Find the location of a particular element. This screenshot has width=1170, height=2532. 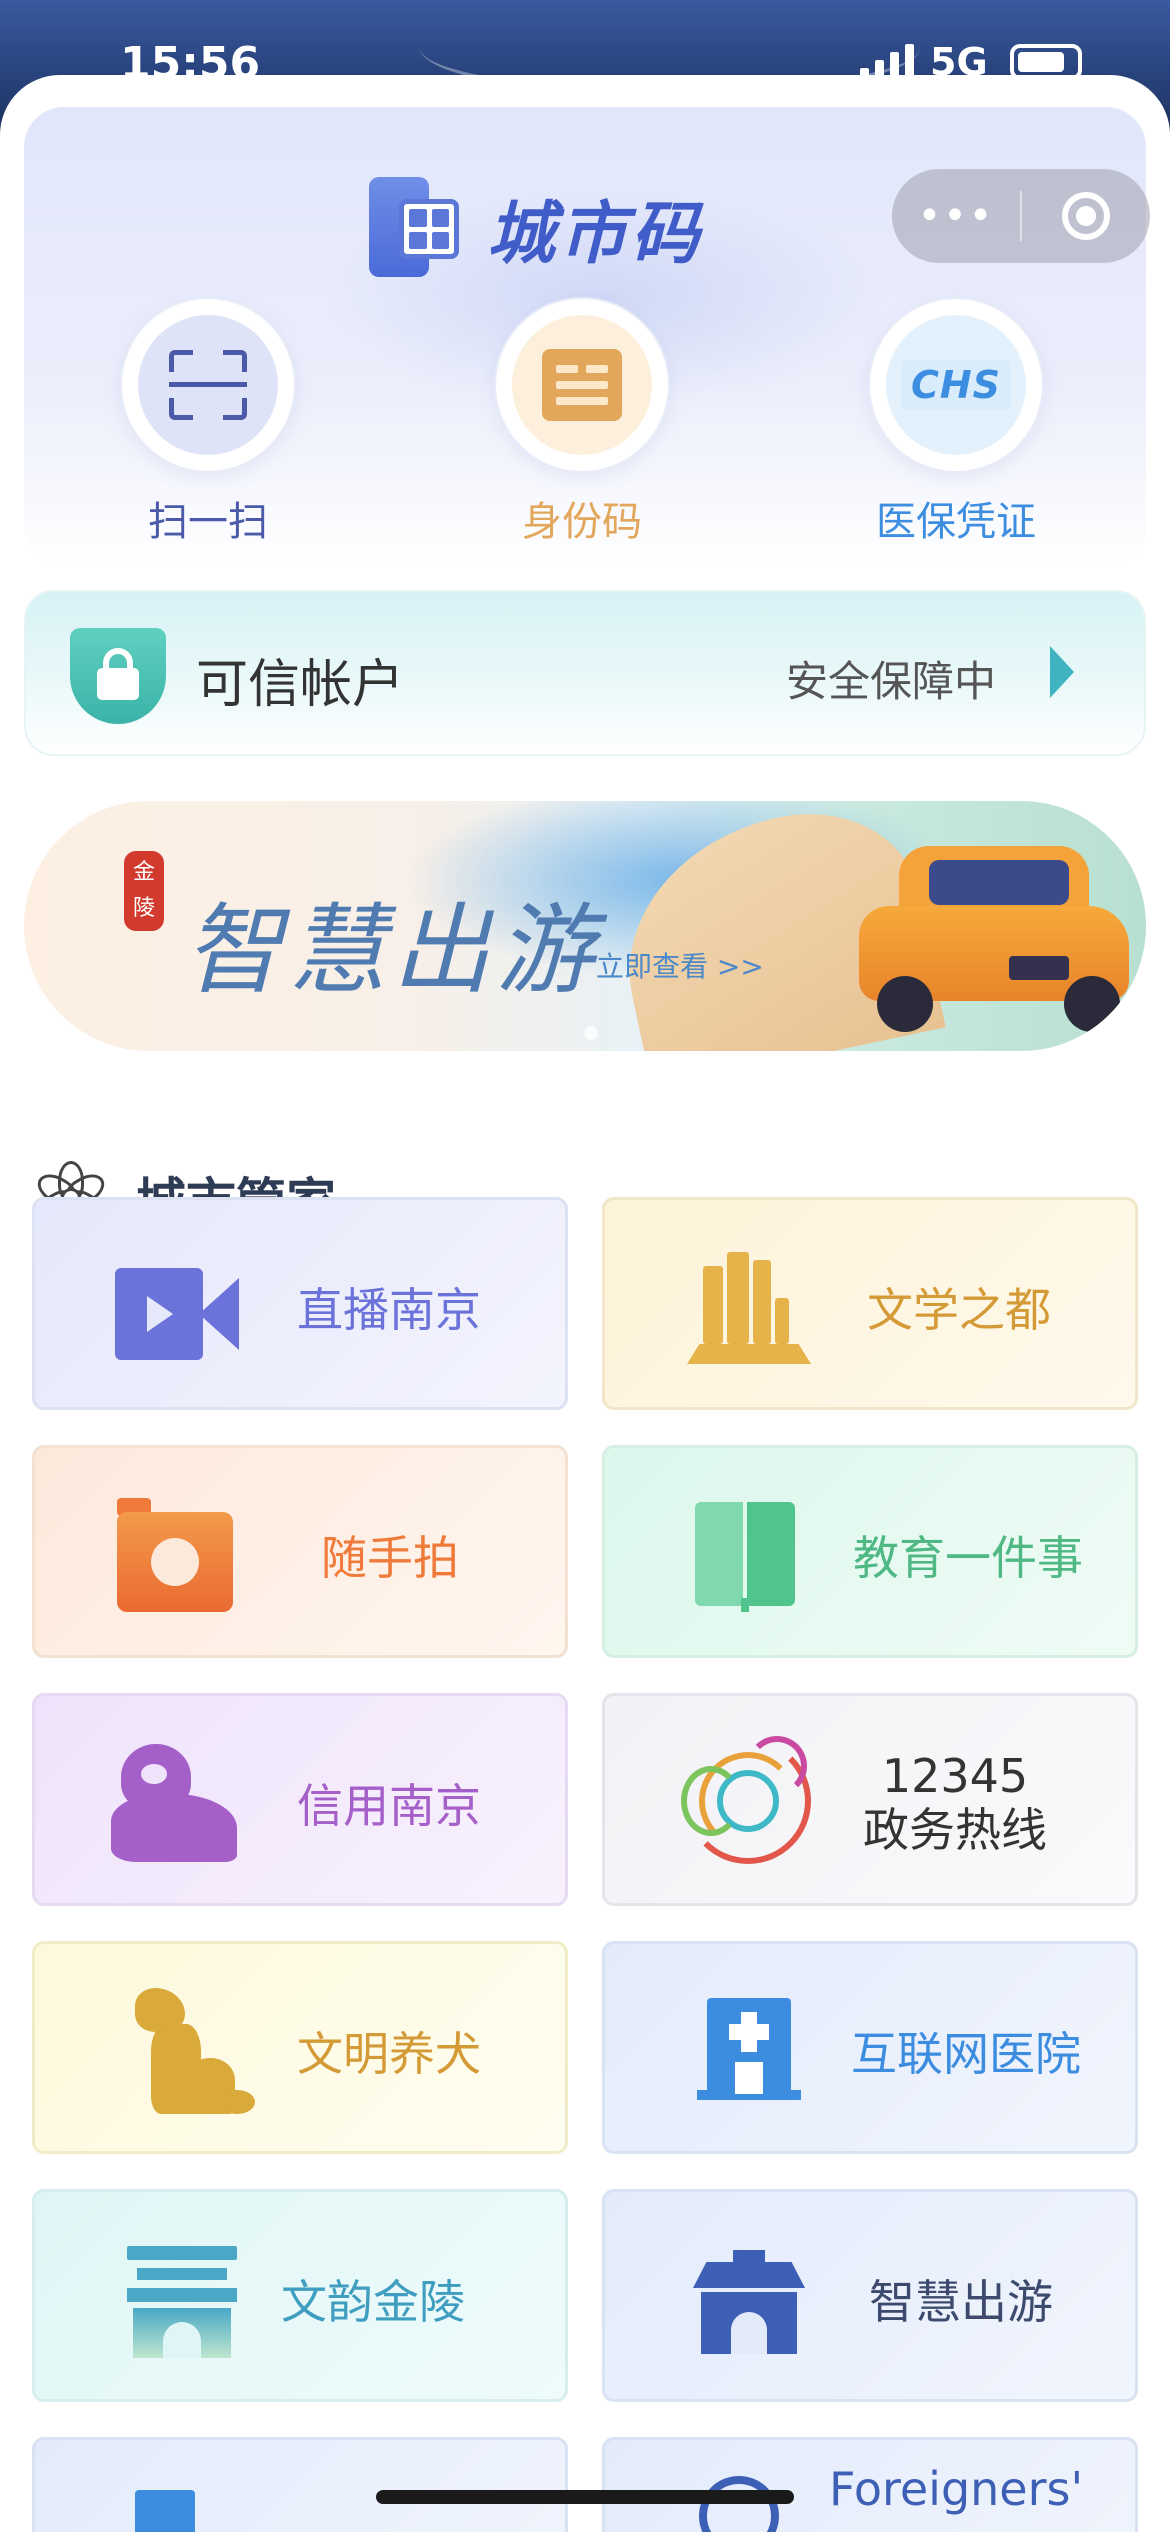

tile-label: 信用南京 is located at coordinates (389, 1805).